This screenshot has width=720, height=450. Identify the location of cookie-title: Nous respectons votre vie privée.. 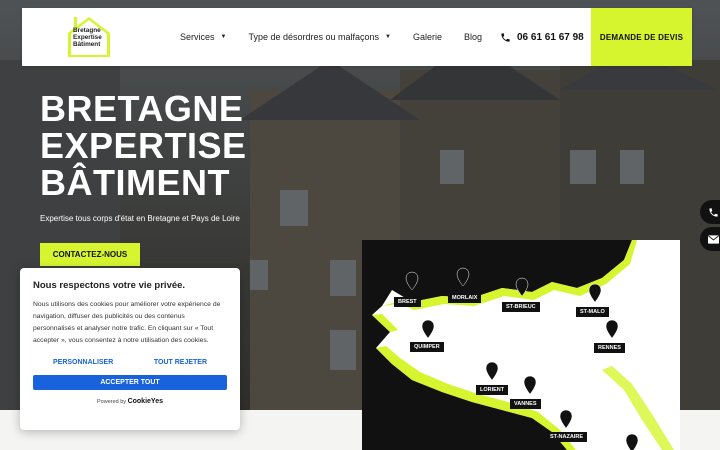
(109, 285).